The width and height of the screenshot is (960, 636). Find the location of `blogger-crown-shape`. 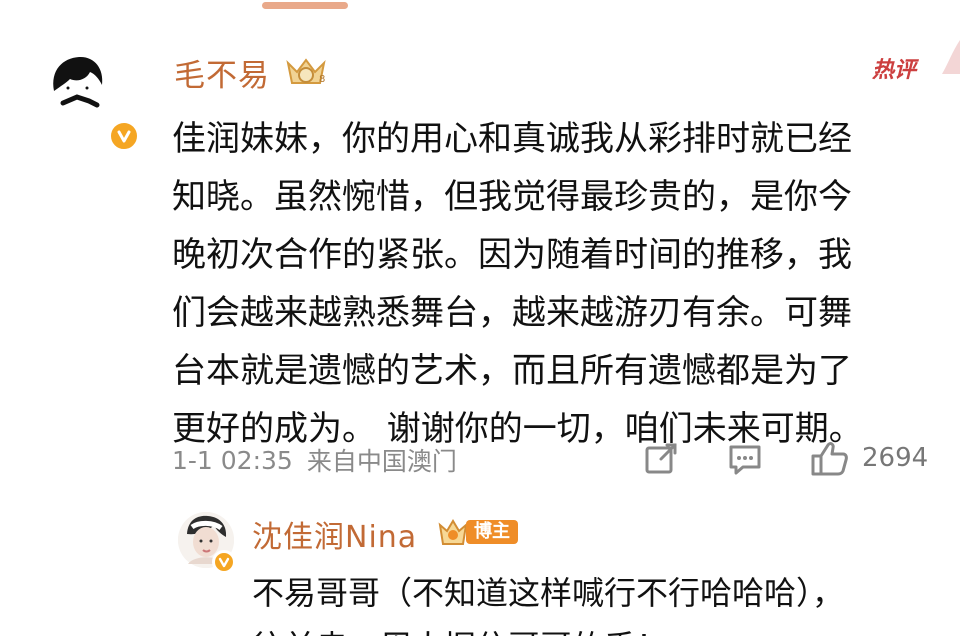

blogger-crown-shape is located at coordinates (453, 532).